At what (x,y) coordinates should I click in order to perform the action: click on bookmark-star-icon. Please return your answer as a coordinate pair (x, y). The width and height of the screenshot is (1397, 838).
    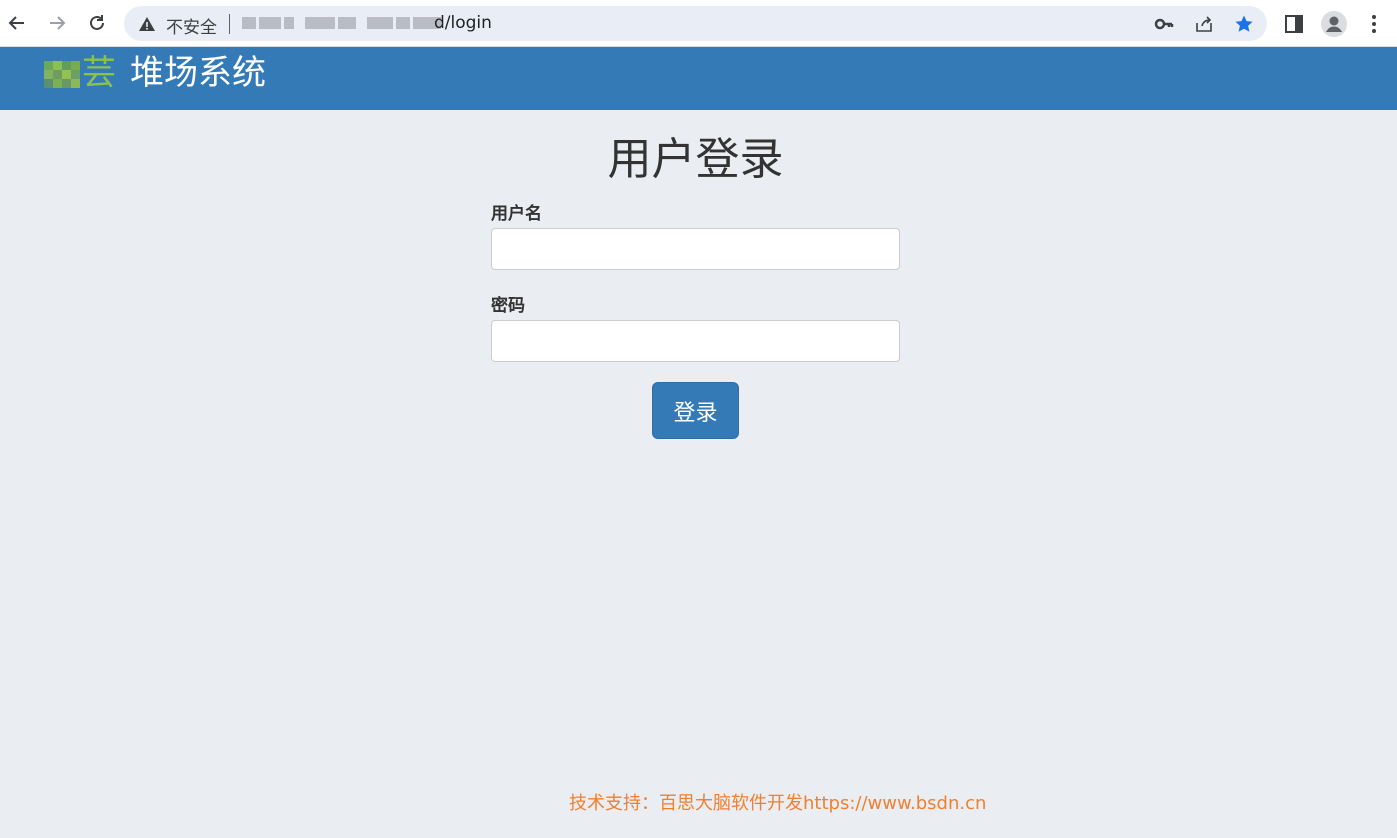
    Looking at the image, I should click on (1244, 24).